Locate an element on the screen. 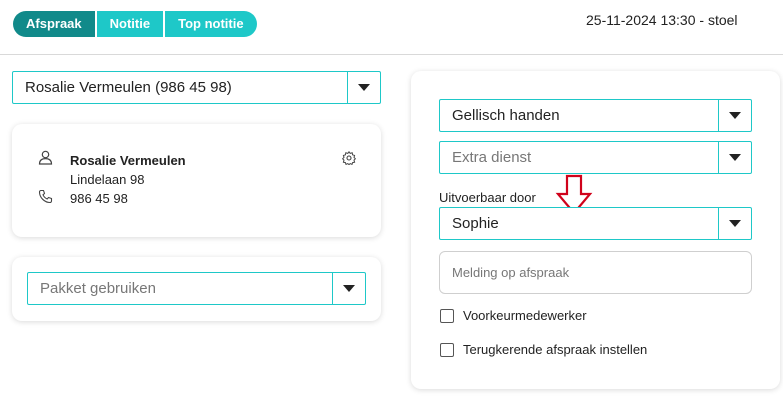 This screenshot has width=783, height=402. service-select-toggle is located at coordinates (735, 115).